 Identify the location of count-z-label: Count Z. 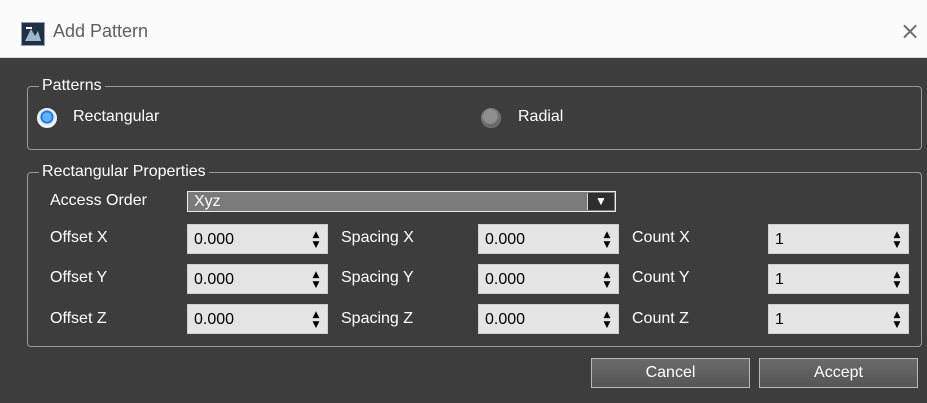
(660, 318).